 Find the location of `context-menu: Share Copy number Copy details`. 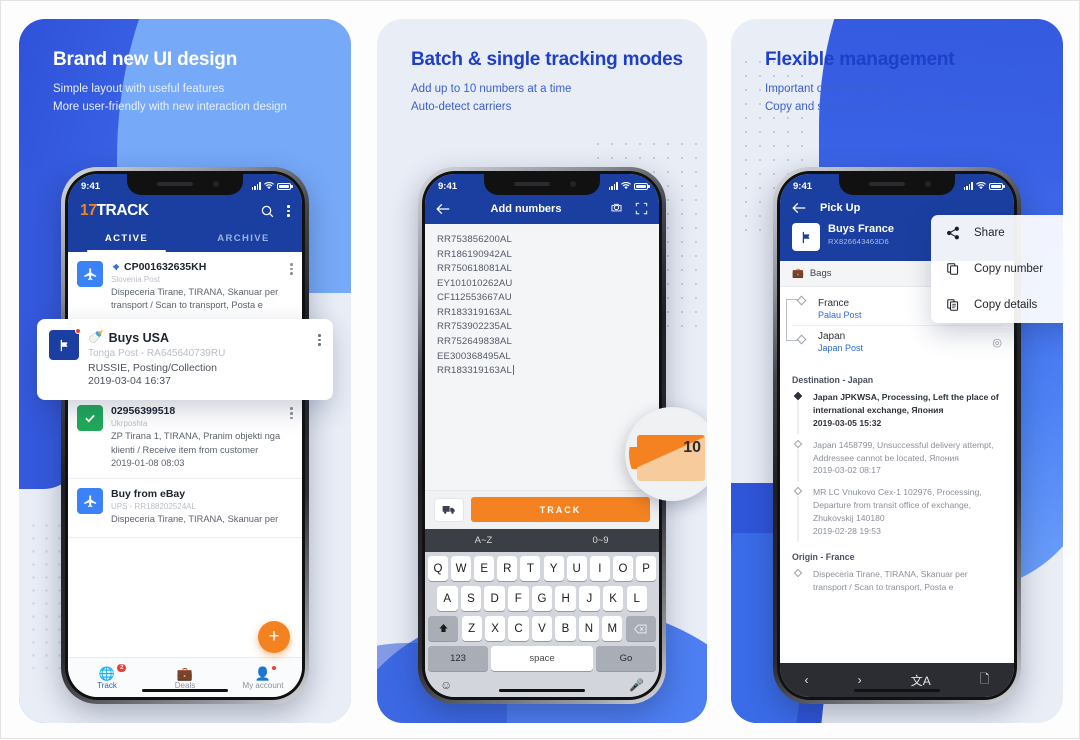

context-menu: Share Copy number Copy details is located at coordinates (997, 269).